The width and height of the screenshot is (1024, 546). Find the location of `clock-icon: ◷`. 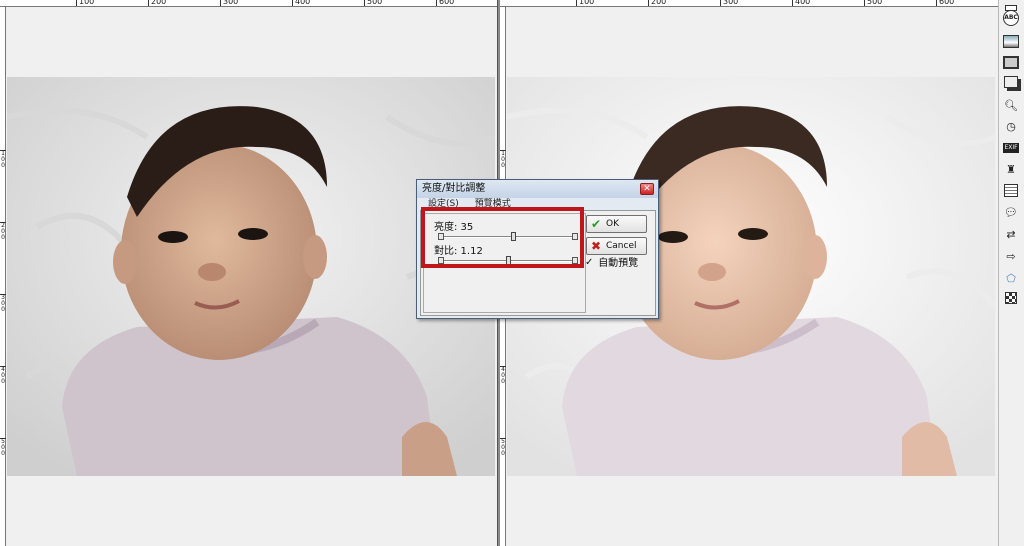

clock-icon: ◷ is located at coordinates (1011, 126).